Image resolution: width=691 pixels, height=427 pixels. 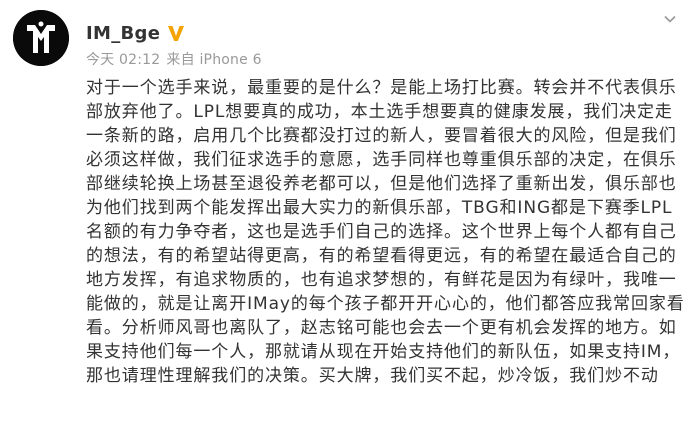 I want to click on content-line: 果支持他们每一个人，那就请从现在开始支持他们的新队伍，如果支持IM，, so click(x=383, y=352).